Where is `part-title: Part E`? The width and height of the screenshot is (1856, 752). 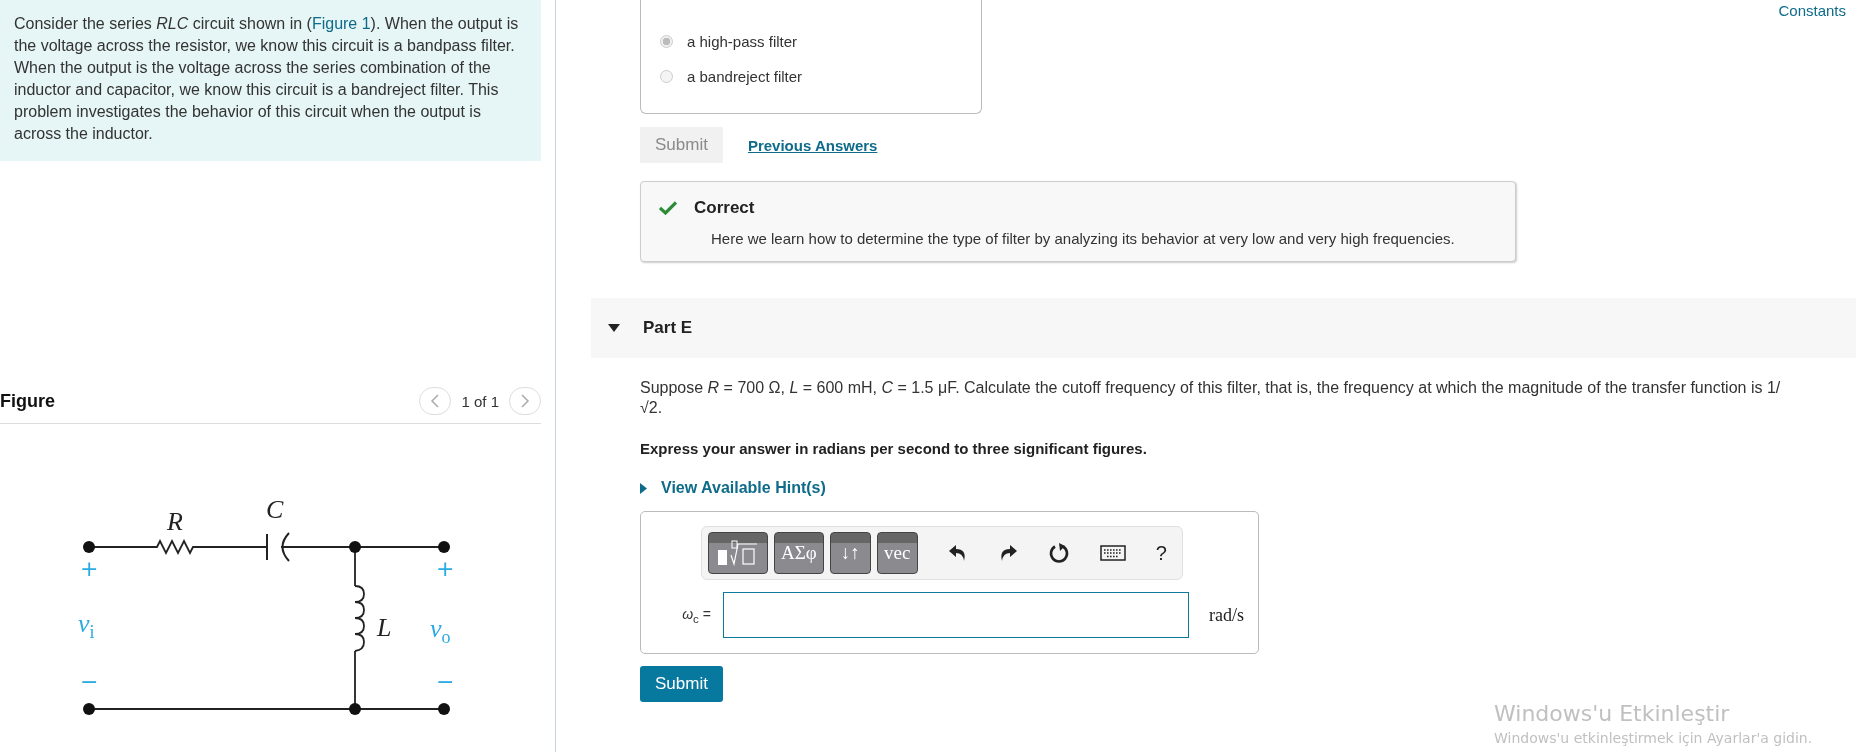
part-title: Part E is located at coordinates (668, 328).